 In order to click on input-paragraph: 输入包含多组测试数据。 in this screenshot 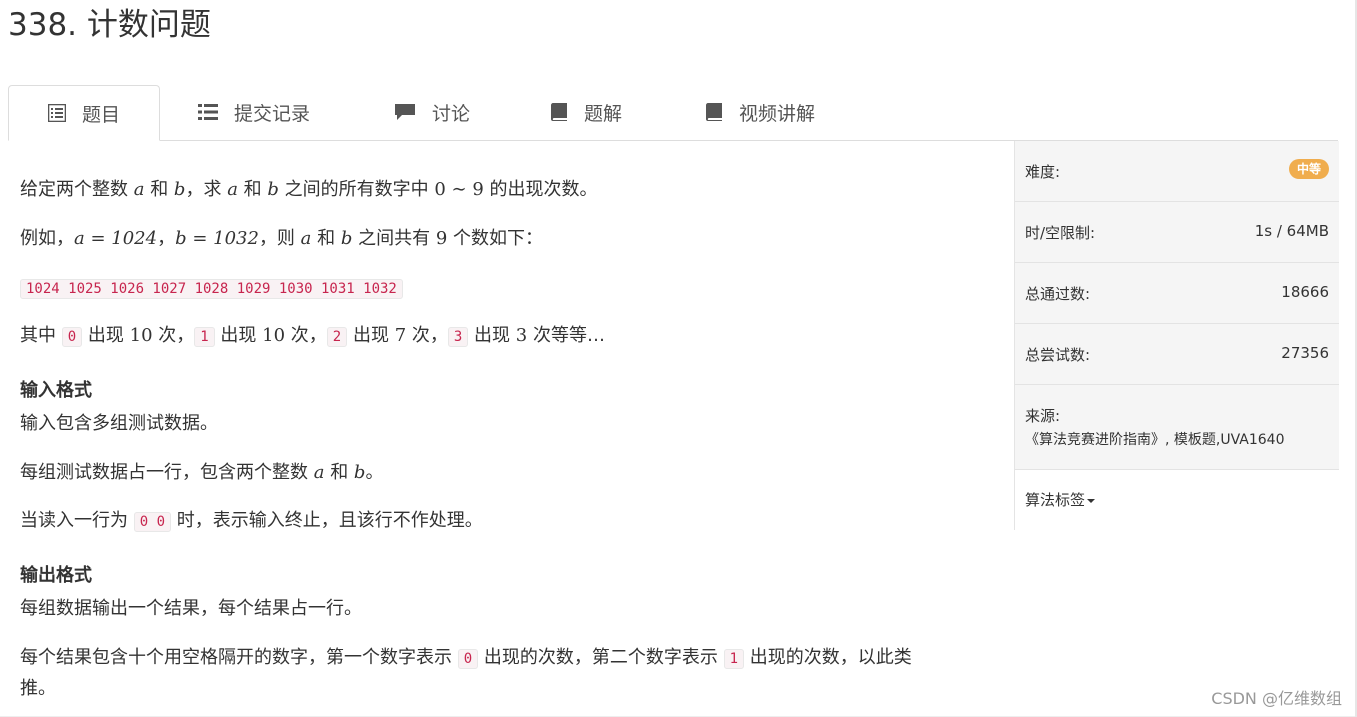, I will do `click(119, 423)`.